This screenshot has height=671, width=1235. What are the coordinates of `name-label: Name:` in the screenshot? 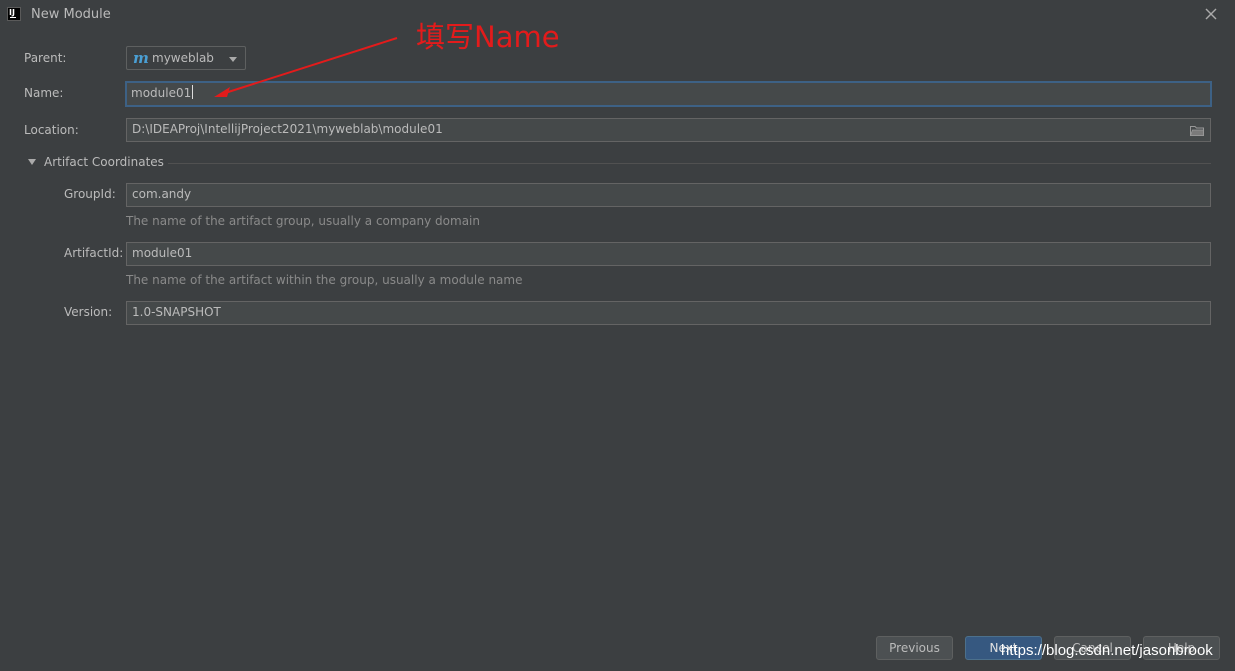 It's located at (44, 93).